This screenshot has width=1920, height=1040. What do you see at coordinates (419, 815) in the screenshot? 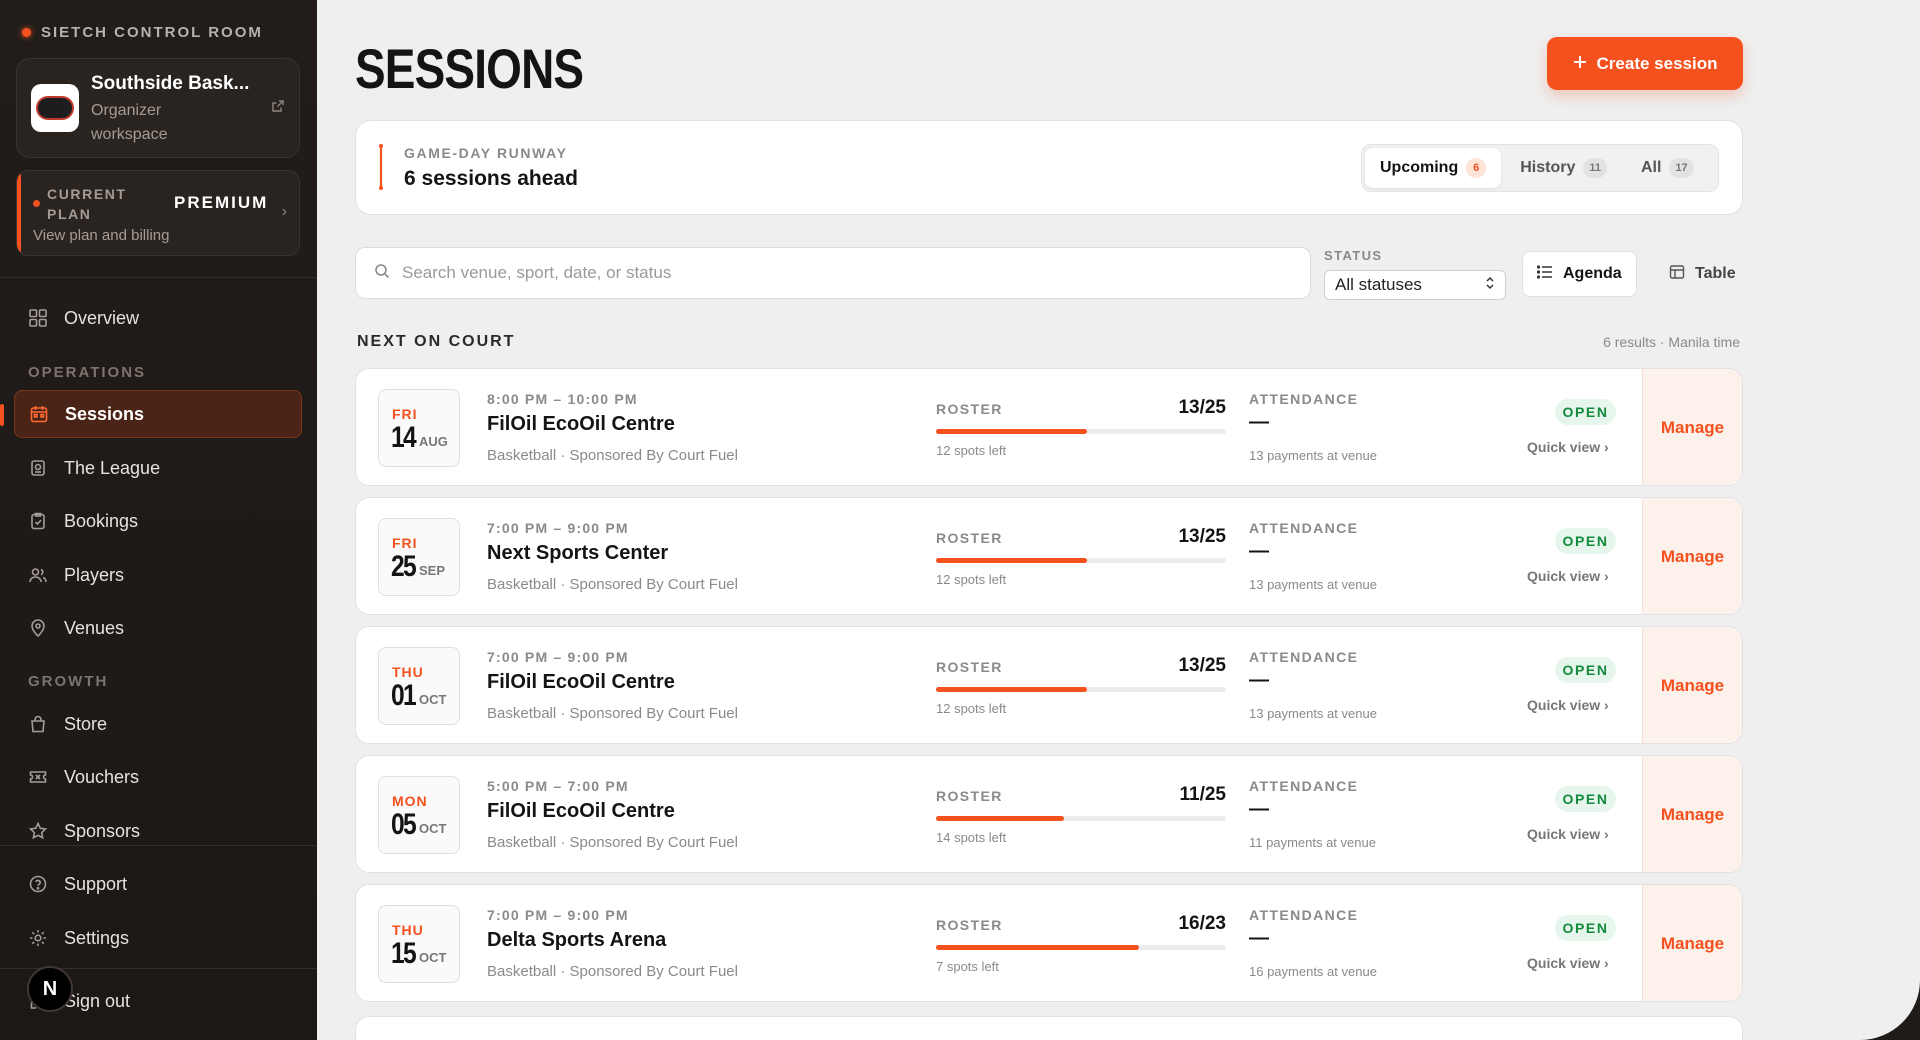
I see `date-badge: MON 05 OCT` at bounding box center [419, 815].